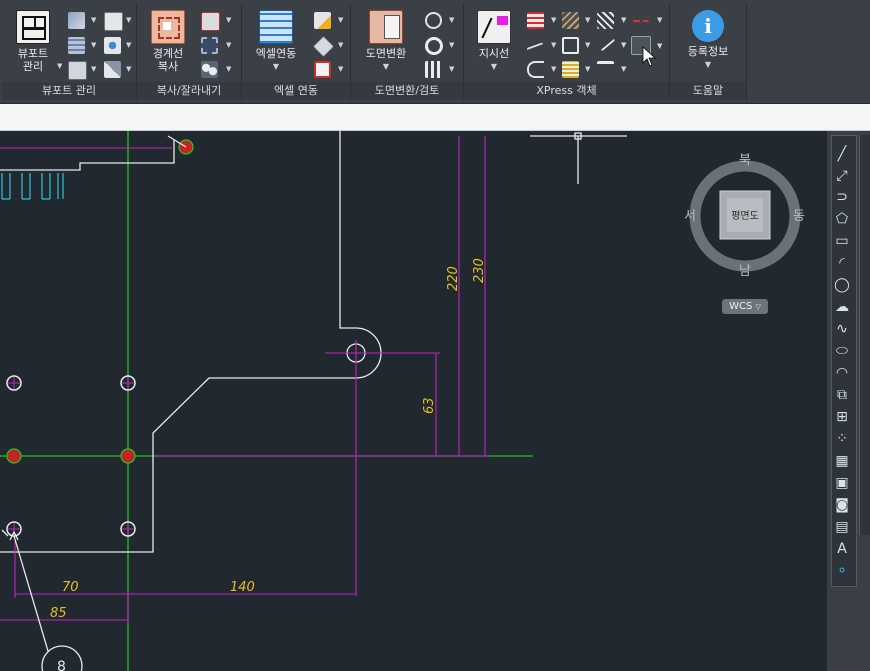 This screenshot has width=870, height=671. Describe the element at coordinates (33, 44) in the screenshot. I see `viewport-manage-button: 뷰포트 관리` at that location.